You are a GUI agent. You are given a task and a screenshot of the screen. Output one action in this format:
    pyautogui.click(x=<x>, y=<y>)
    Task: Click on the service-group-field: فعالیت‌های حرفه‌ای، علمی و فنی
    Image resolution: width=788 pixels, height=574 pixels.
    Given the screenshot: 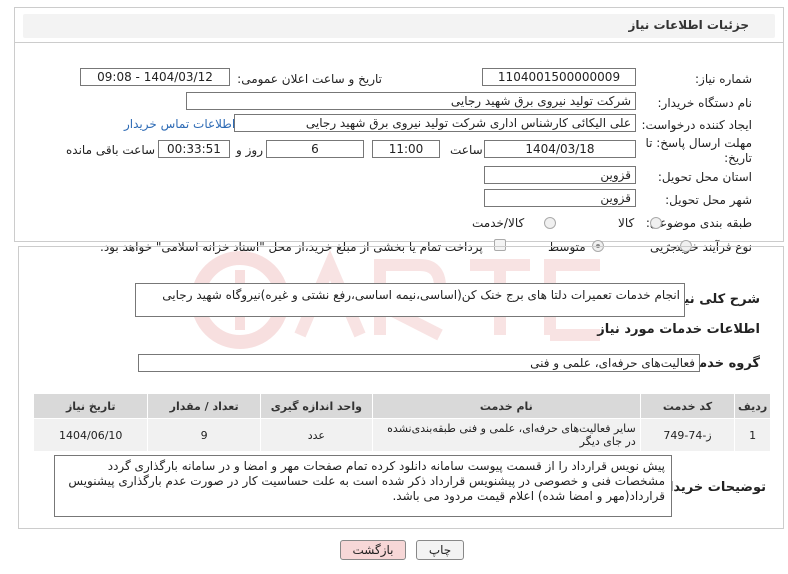 What is the action you would take?
    pyautogui.click(x=419, y=363)
    